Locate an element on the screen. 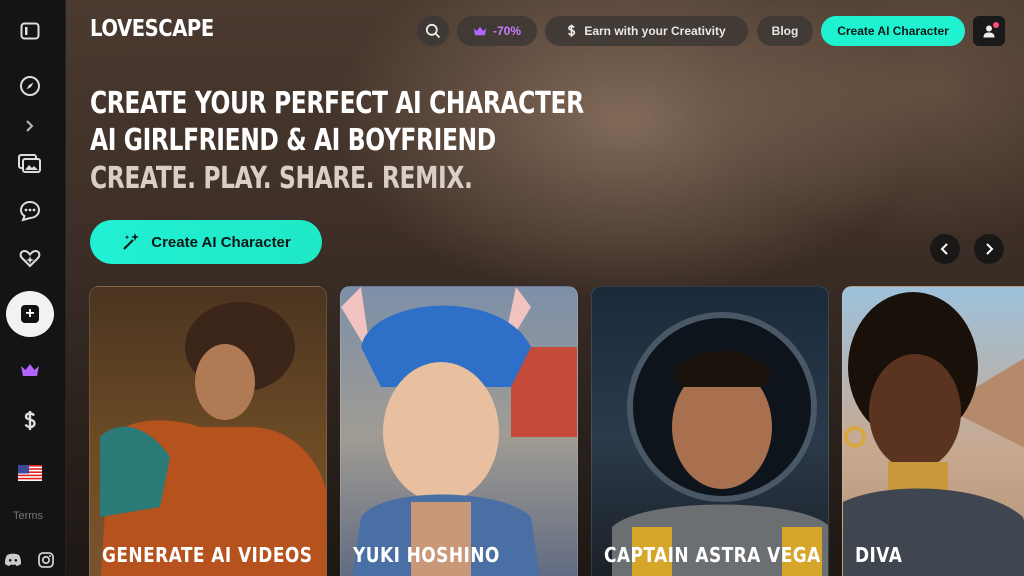 Image resolution: width=1024 pixels, height=576 pixels. discount-label: -70% is located at coordinates (506, 31).